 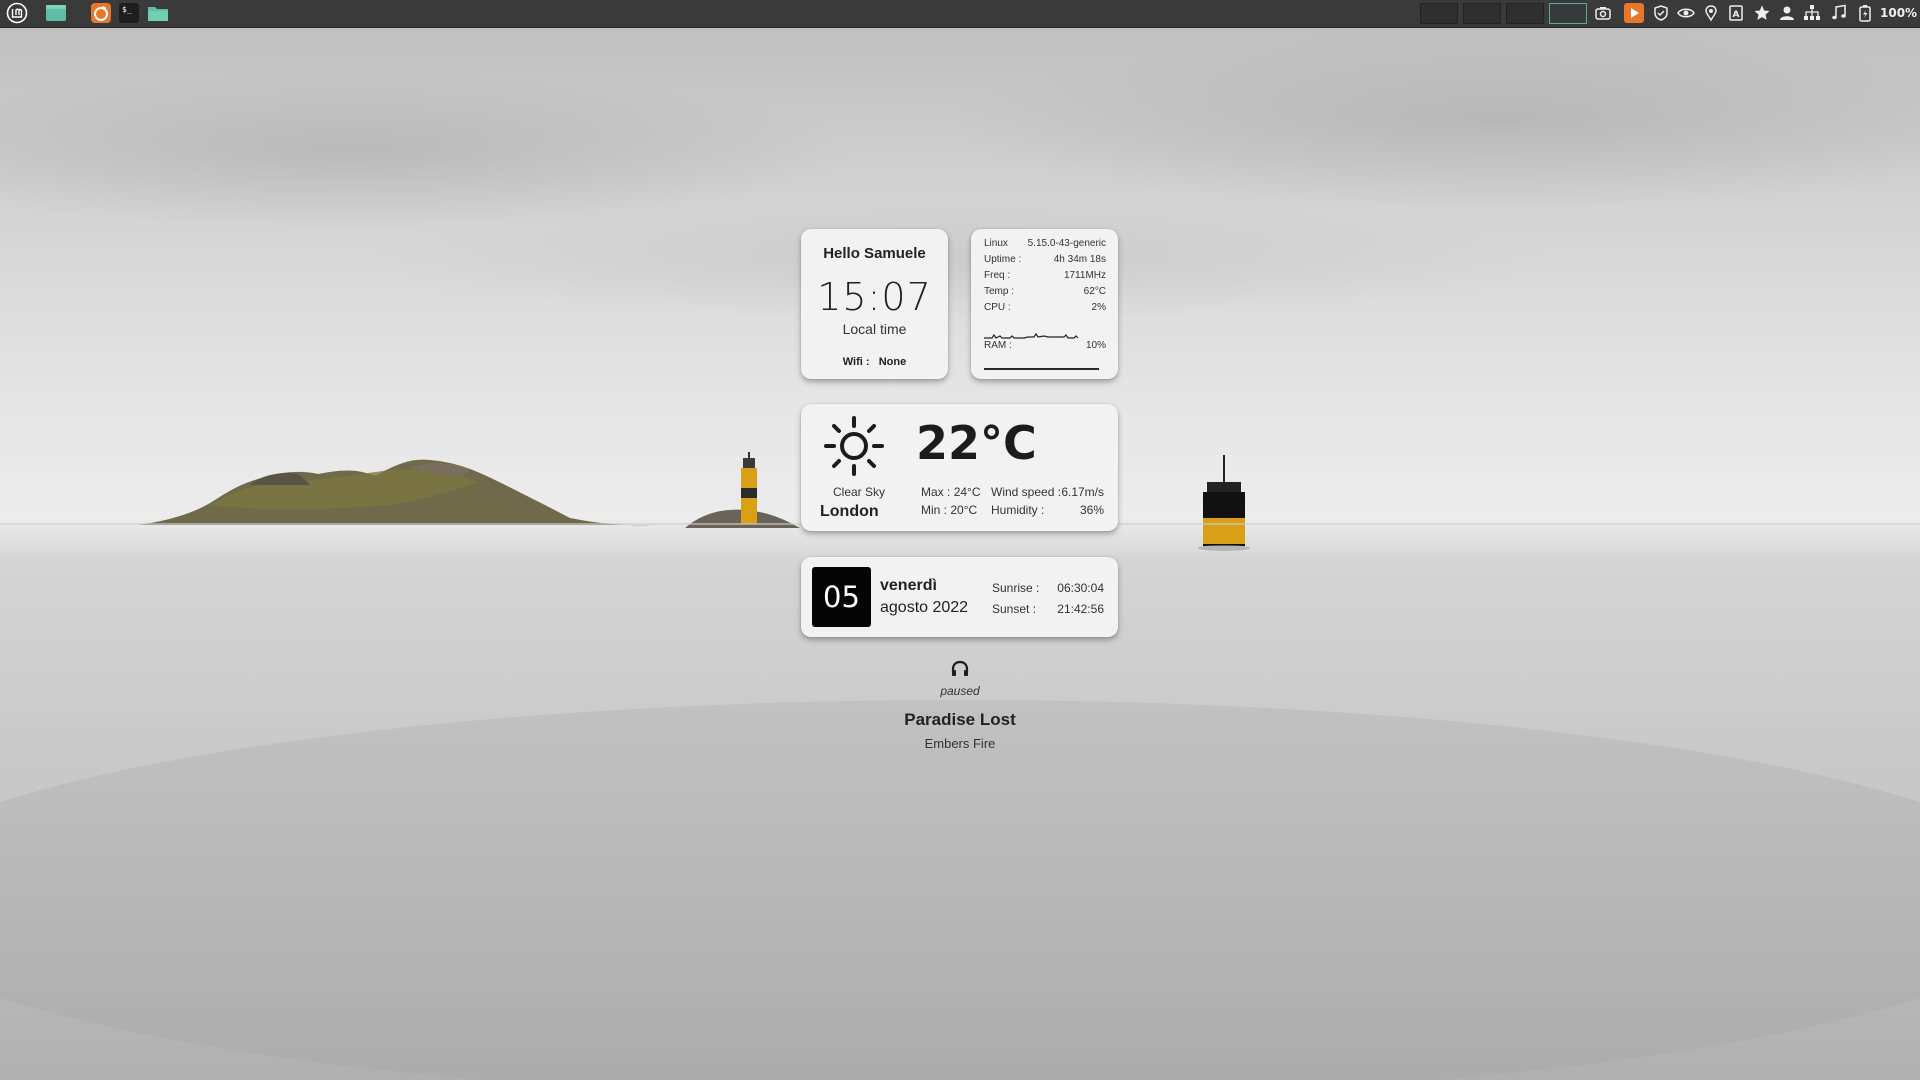 I want to click on sys-key: Temp :, so click(x=999, y=291).